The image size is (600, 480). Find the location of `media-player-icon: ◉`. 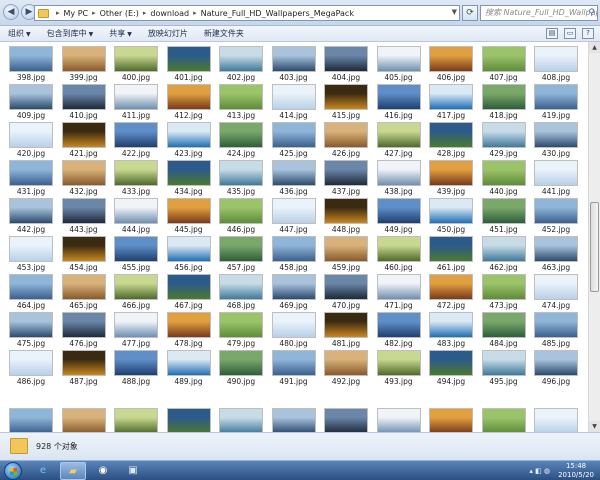

media-player-icon: ◉ is located at coordinates (103, 471).